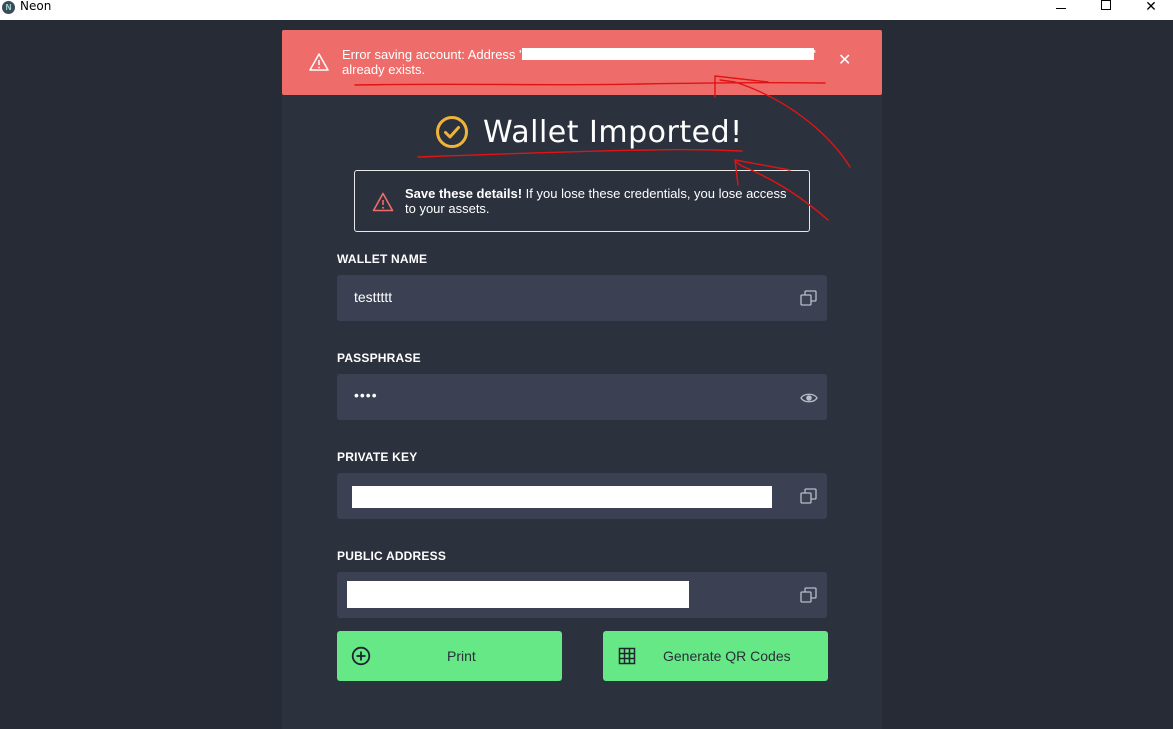  Describe the element at coordinates (36, 6) in the screenshot. I see `window-title: Neon` at that location.